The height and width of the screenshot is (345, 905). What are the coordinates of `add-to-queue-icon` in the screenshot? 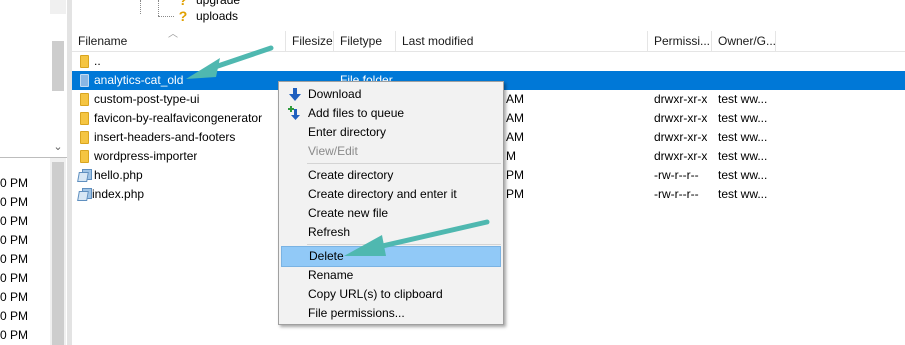 It's located at (294, 113).